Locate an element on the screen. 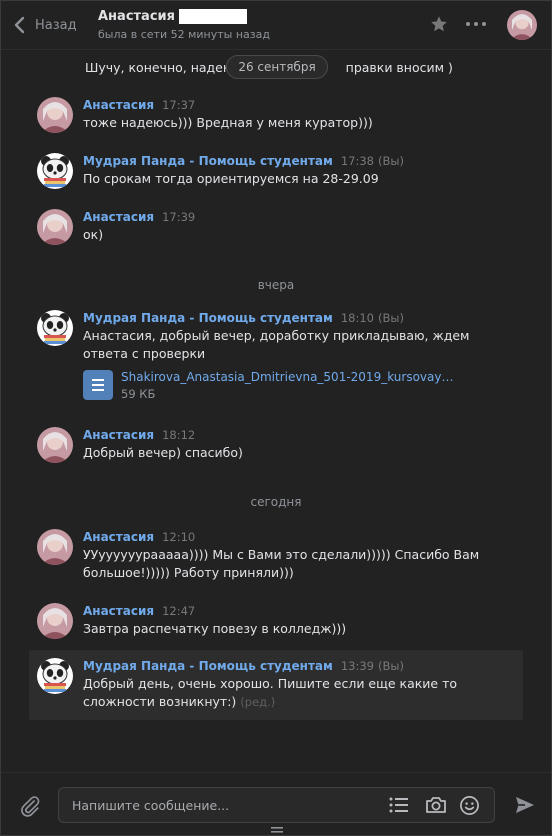 This screenshot has height=836, width=552. commands-icon is located at coordinates (399, 805).